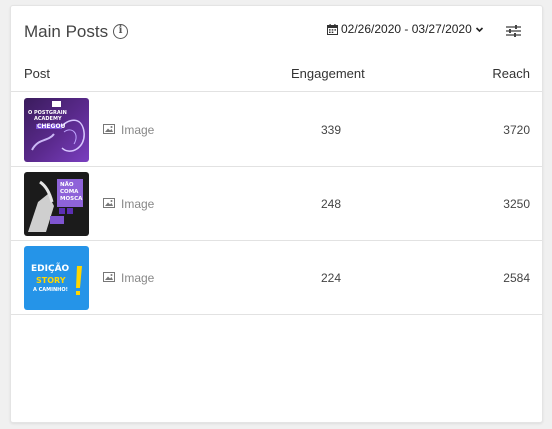 The image size is (552, 429). What do you see at coordinates (67, 185) in the screenshot?
I see `thumb-text-line: NÃO` at bounding box center [67, 185].